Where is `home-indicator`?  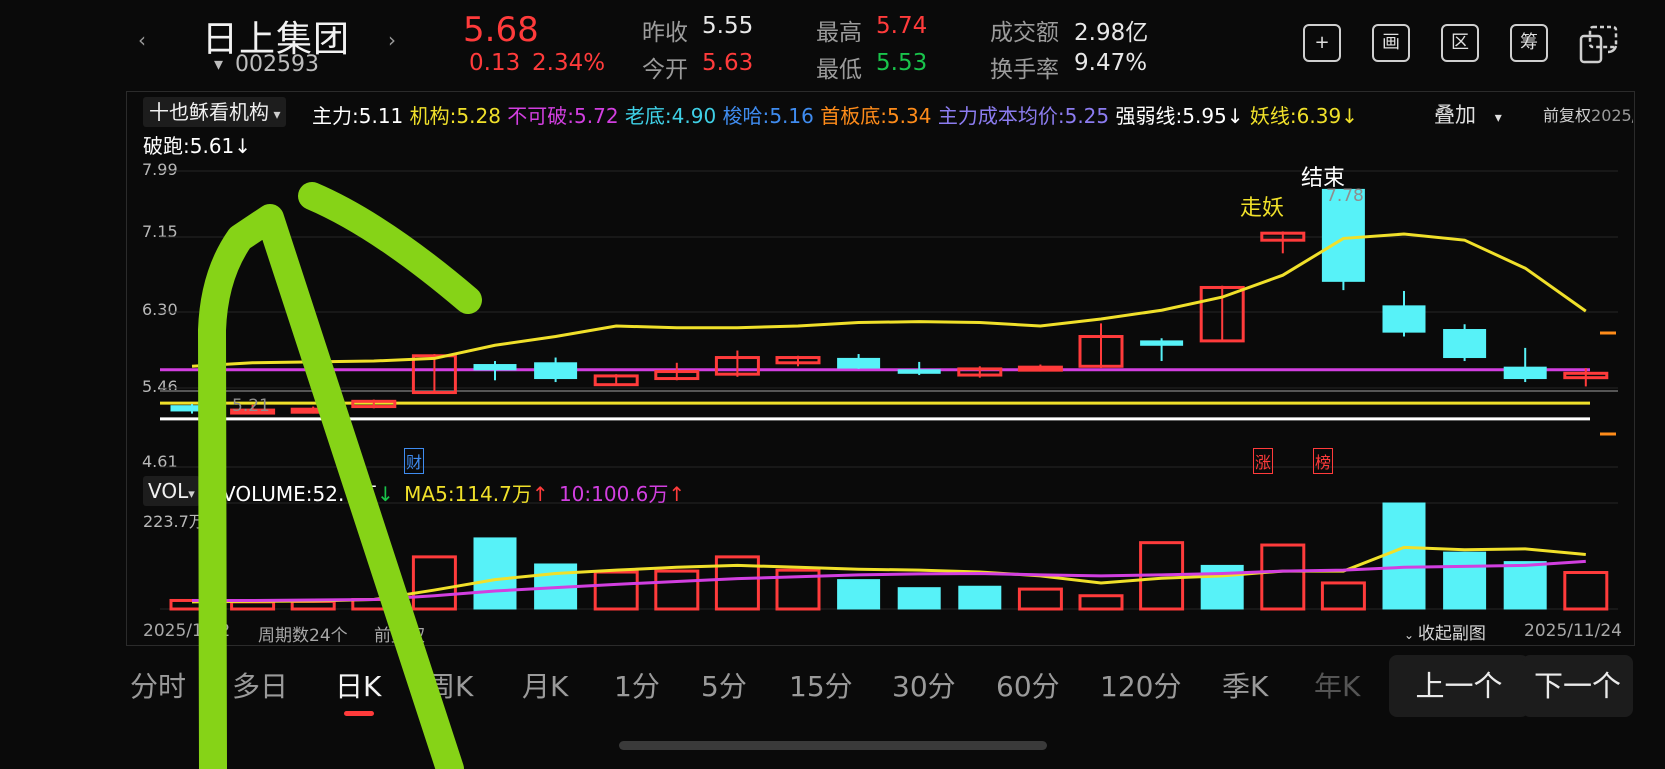
home-indicator is located at coordinates (833, 745).